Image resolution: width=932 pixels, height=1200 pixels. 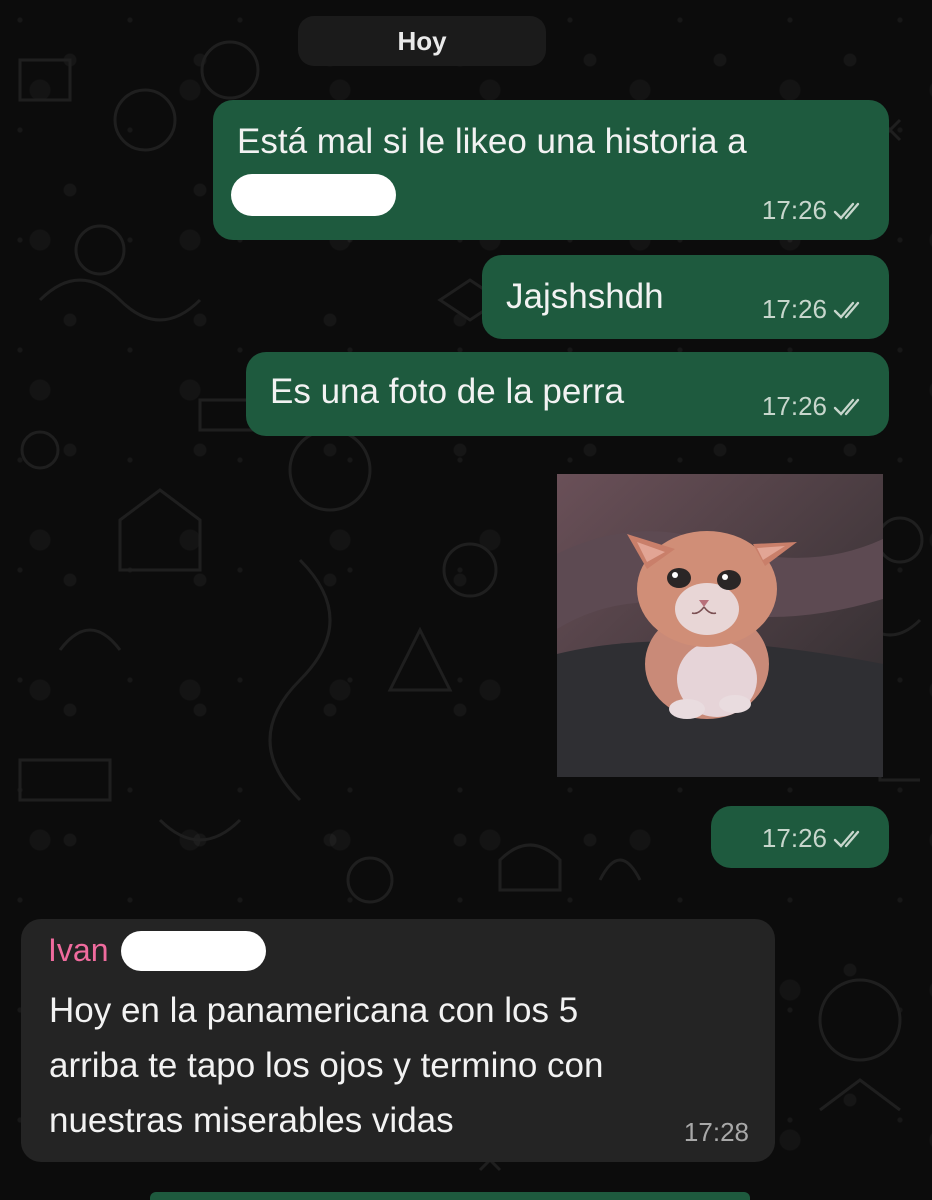 I want to click on message-time: 17:28, so click(x=716, y=1132).